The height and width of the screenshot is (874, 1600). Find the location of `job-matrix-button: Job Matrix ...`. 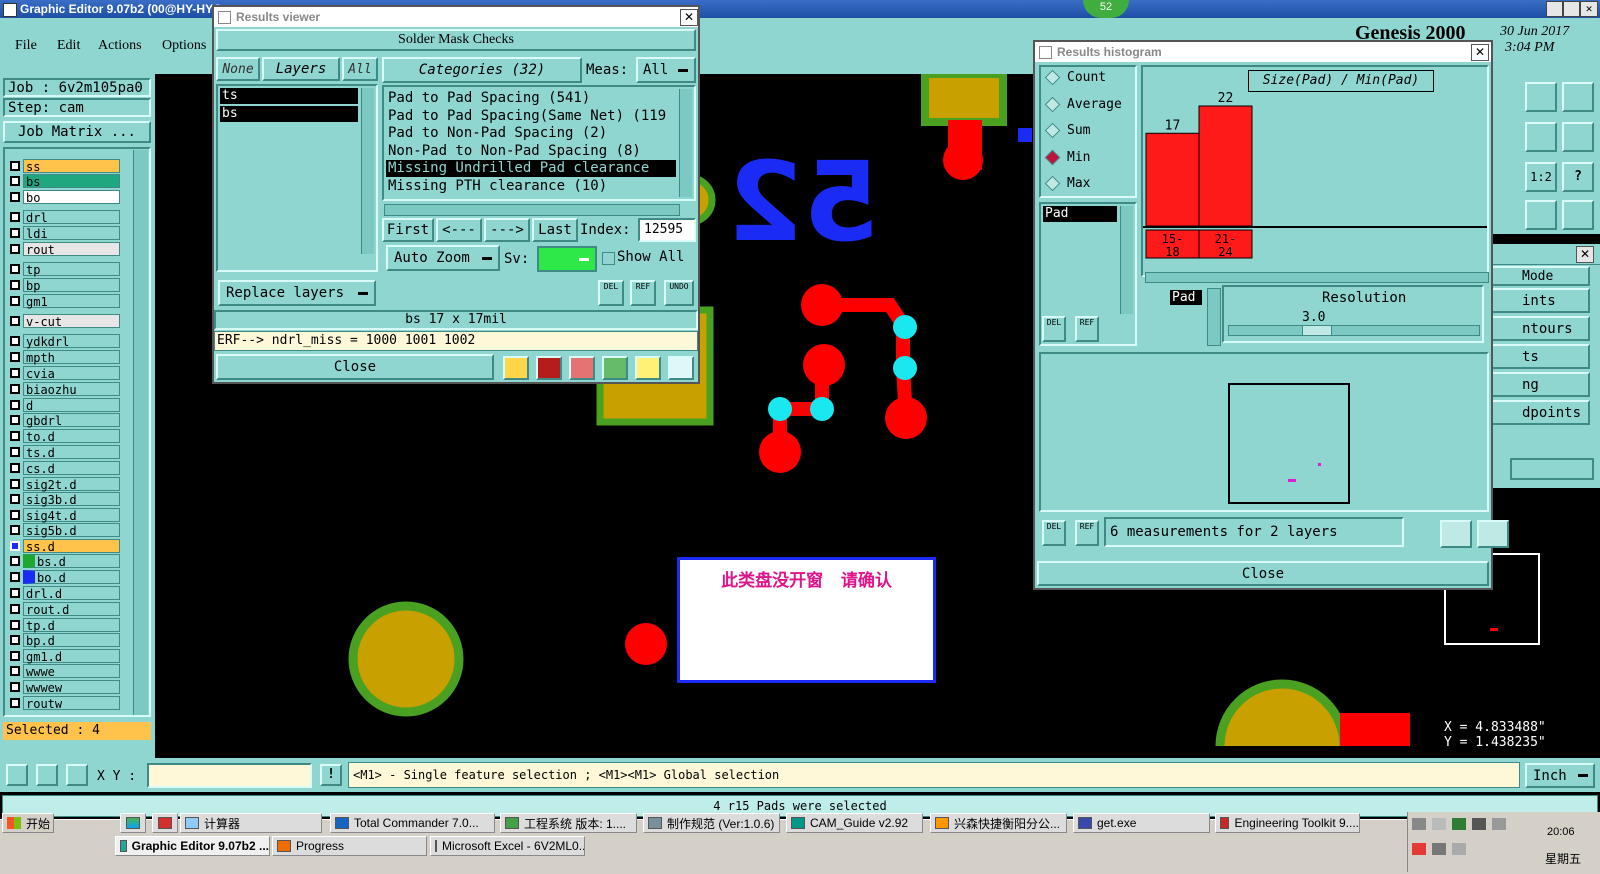

job-matrix-button: Job Matrix ... is located at coordinates (77, 132).